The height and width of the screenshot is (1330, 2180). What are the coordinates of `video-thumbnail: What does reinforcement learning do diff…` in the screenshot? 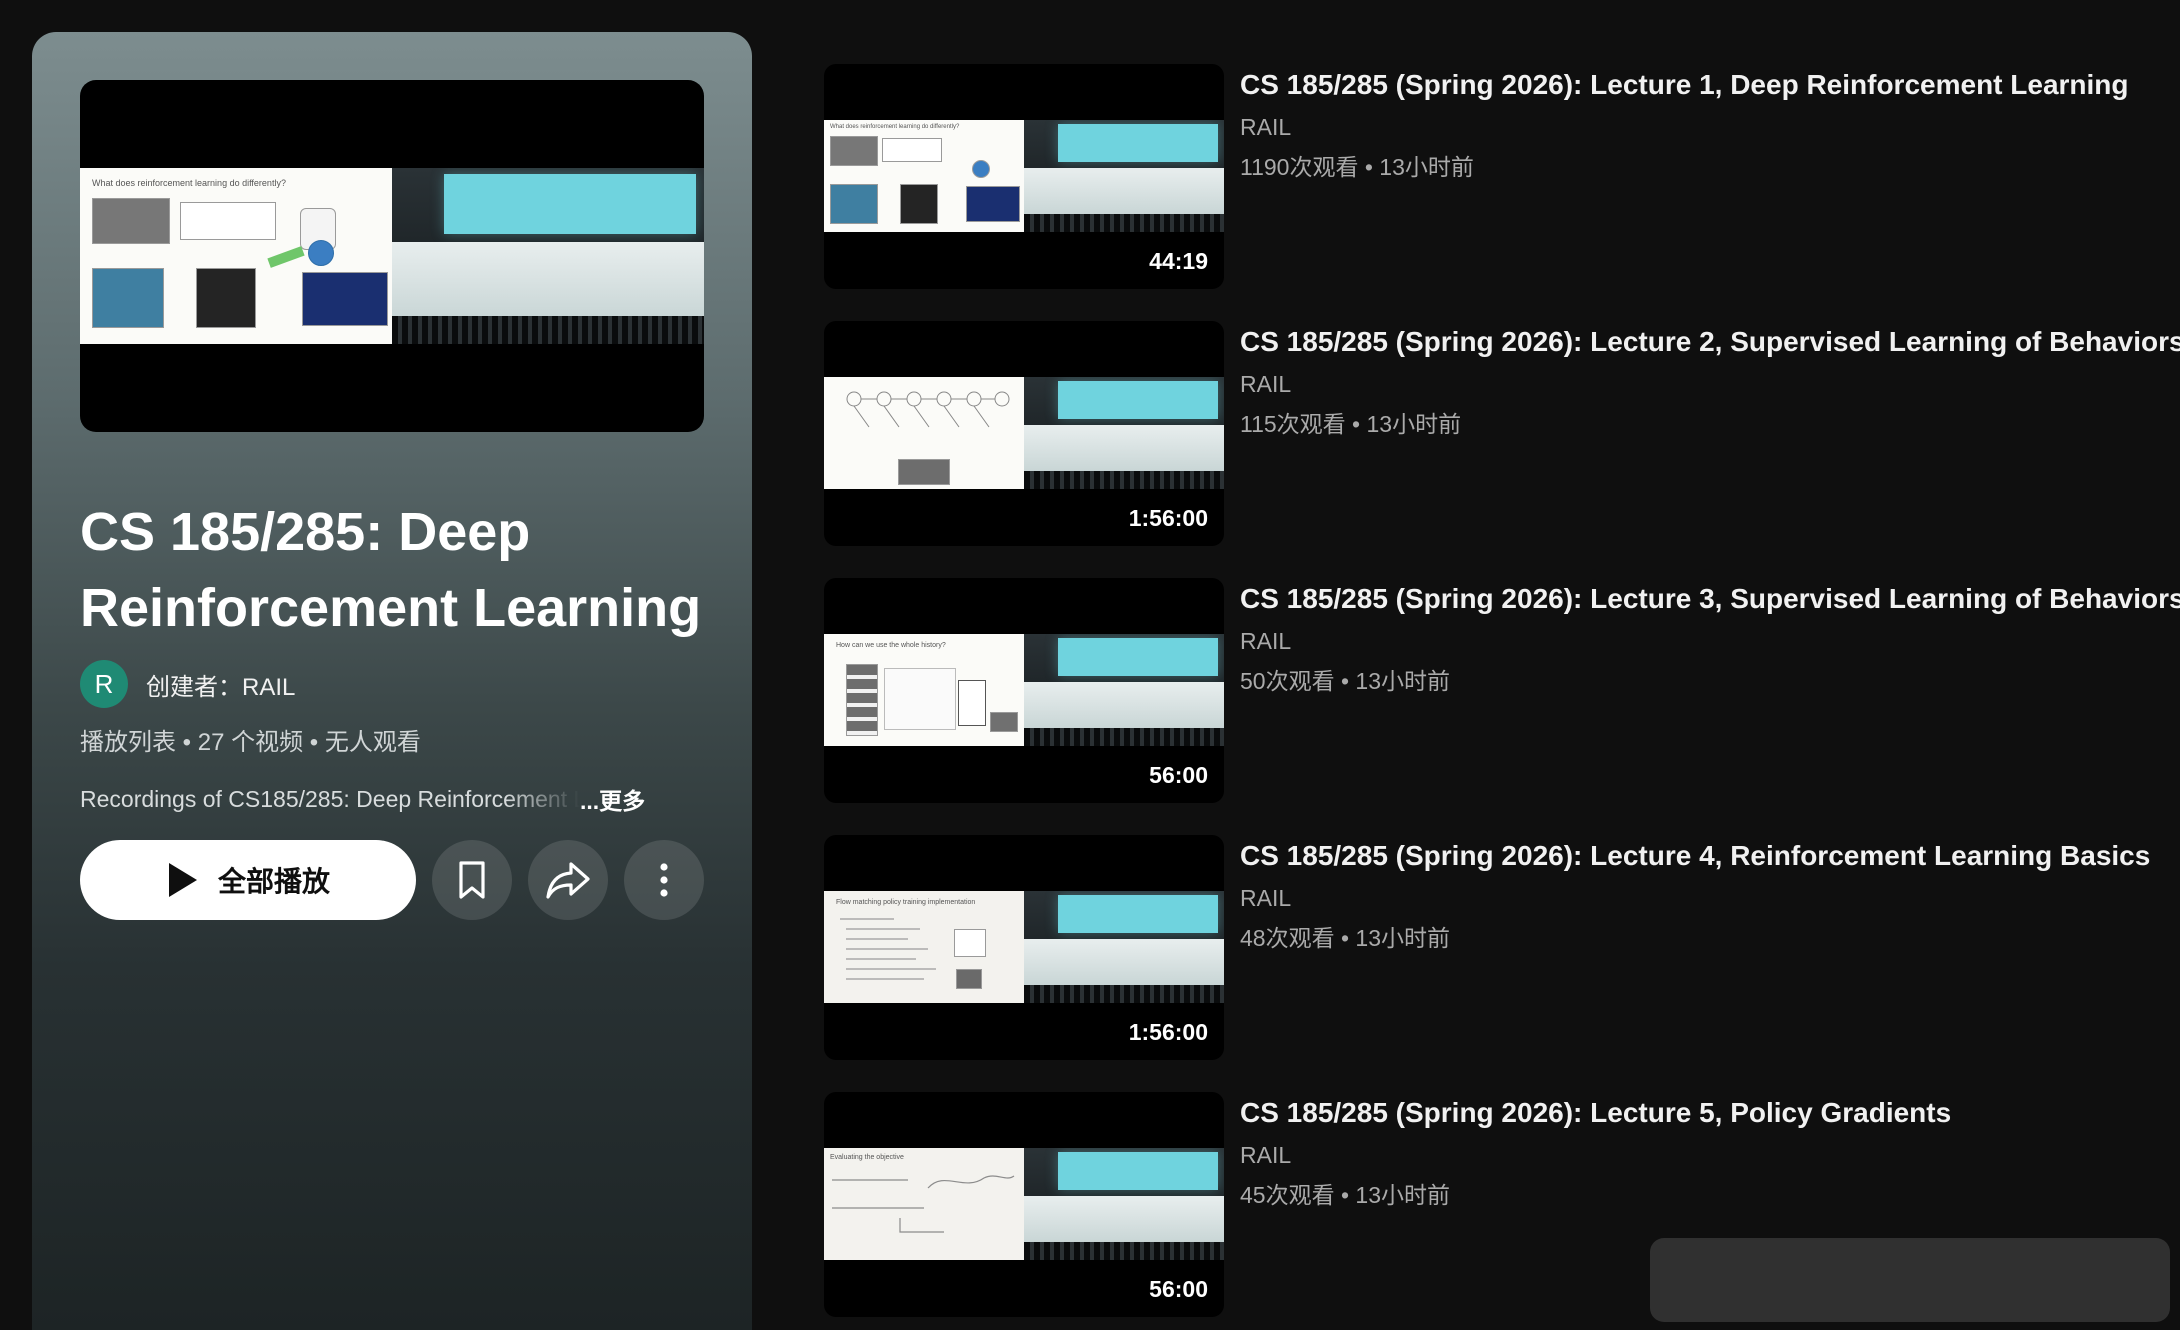 It's located at (1024, 176).